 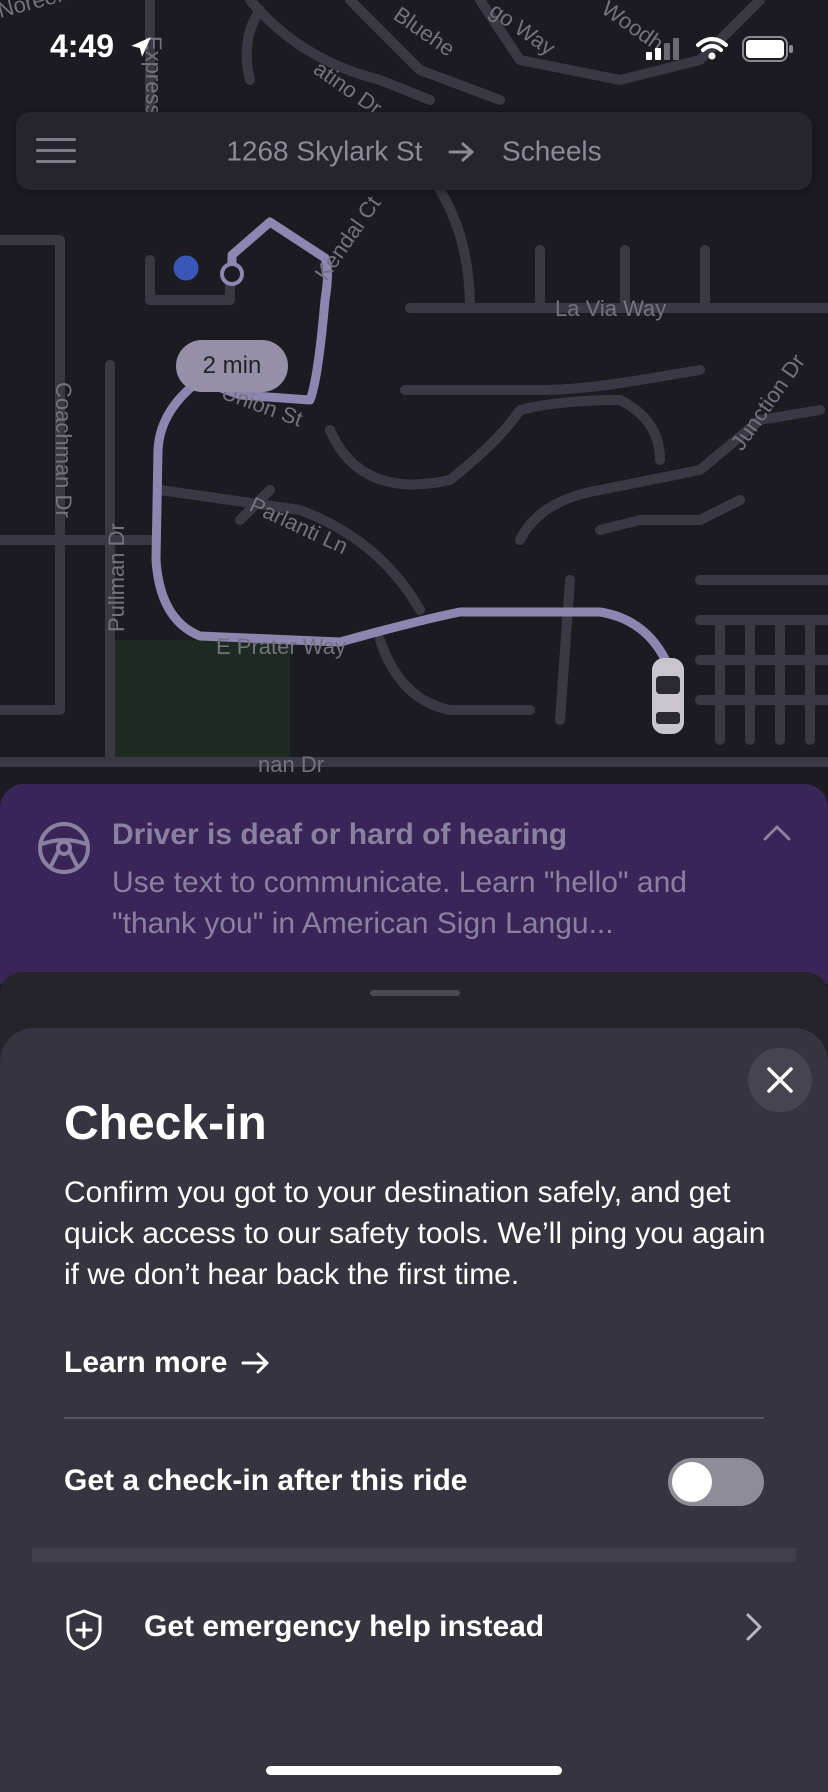 What do you see at coordinates (146, 1362) in the screenshot?
I see `learn-more-label: Learn more` at bounding box center [146, 1362].